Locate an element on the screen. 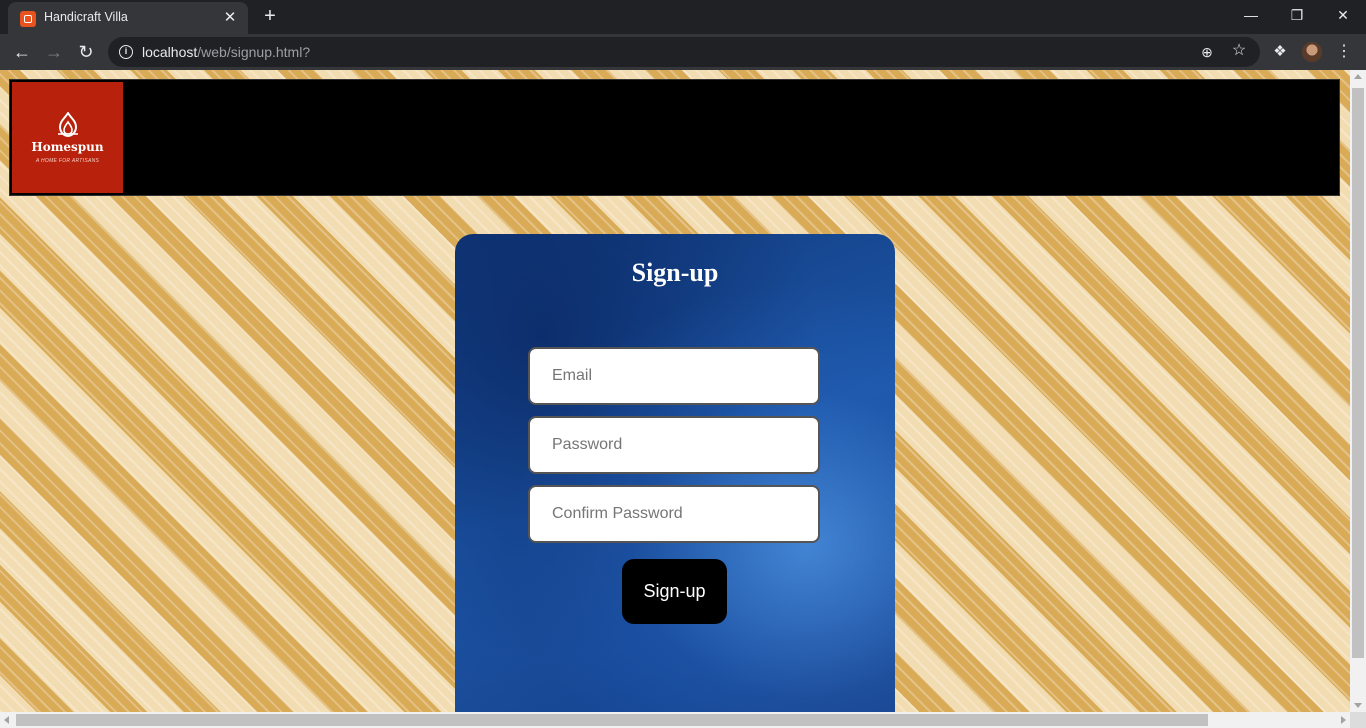 The width and height of the screenshot is (1366, 728). url-text: localhost/web/signup.html? is located at coordinates (226, 52).